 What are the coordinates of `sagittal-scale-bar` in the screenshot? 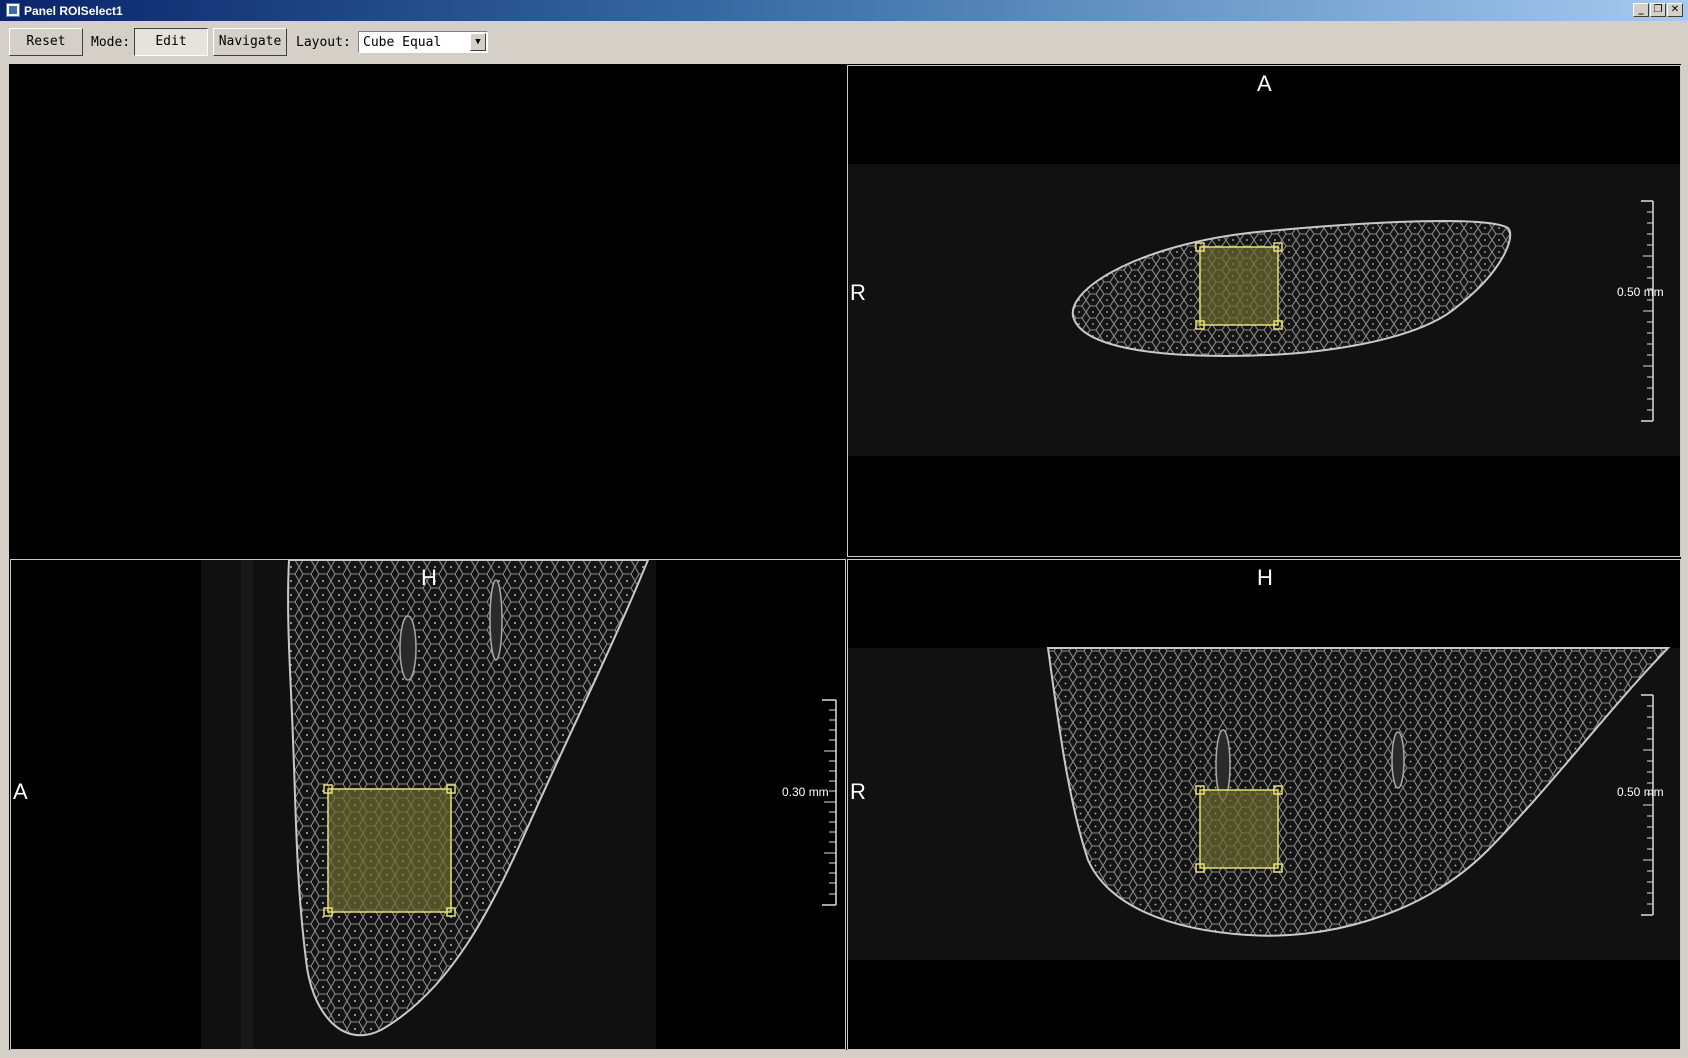 It's located at (829, 802).